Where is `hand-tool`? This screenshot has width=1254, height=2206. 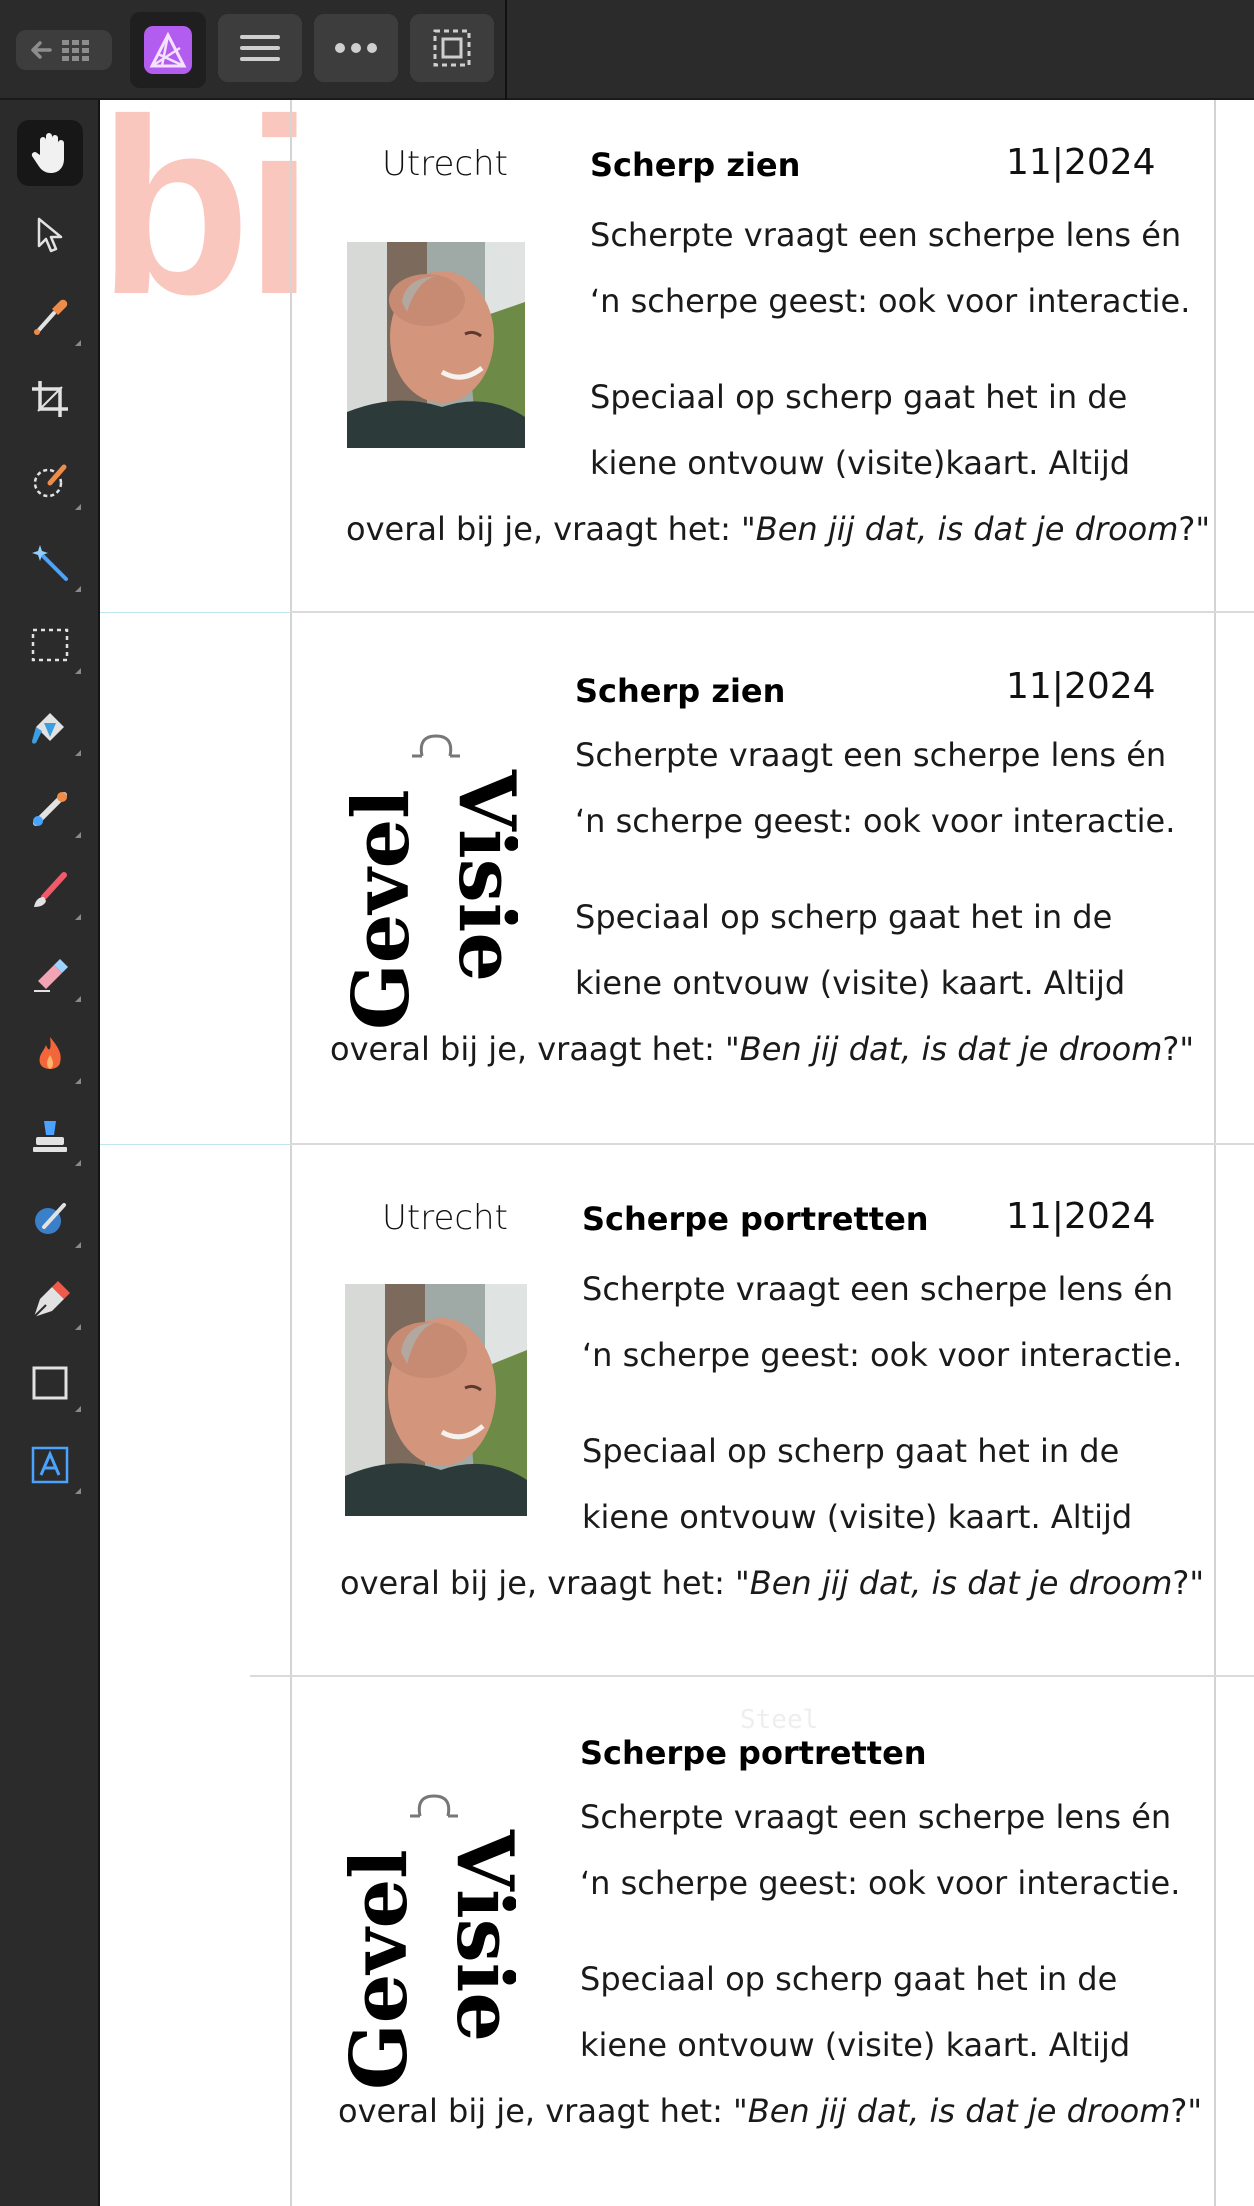
hand-tool is located at coordinates (50, 153).